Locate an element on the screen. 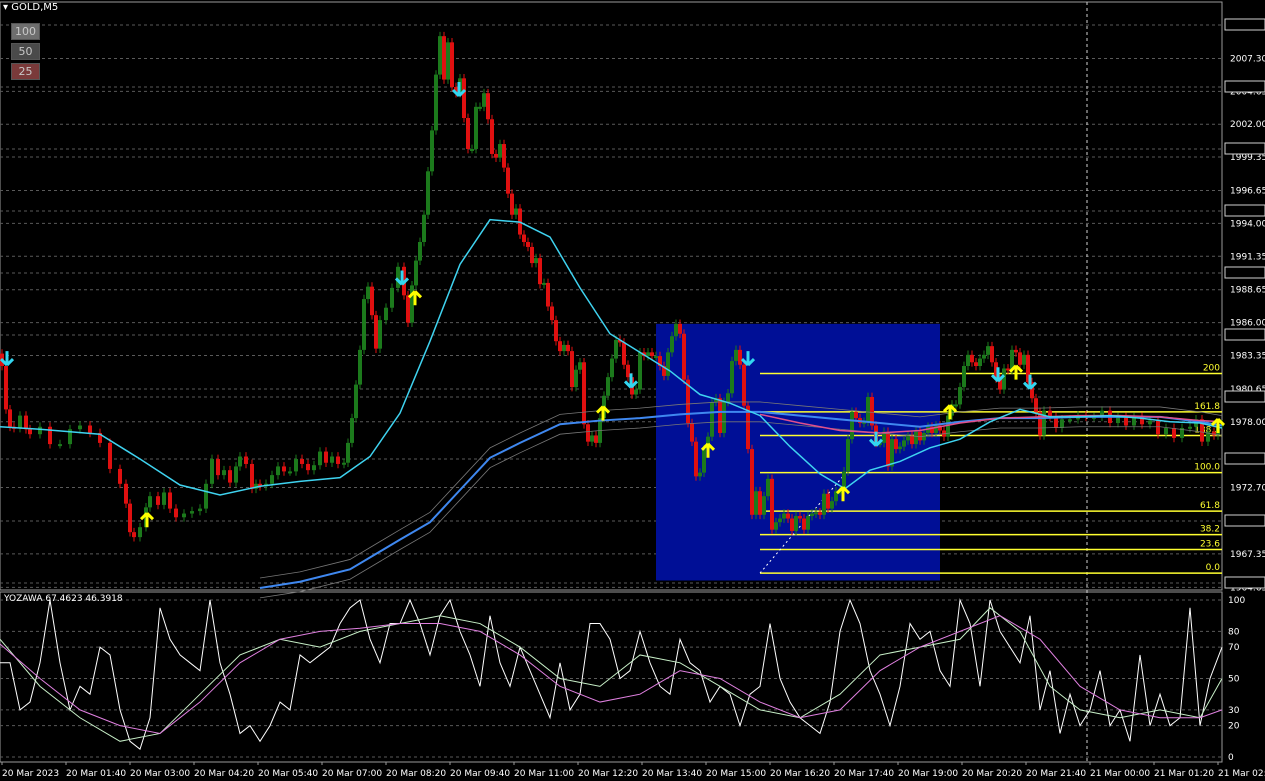 Image resolution: width=1265 pixels, height=781 pixels. zoom-100-button: 100 is located at coordinates (25, 31).